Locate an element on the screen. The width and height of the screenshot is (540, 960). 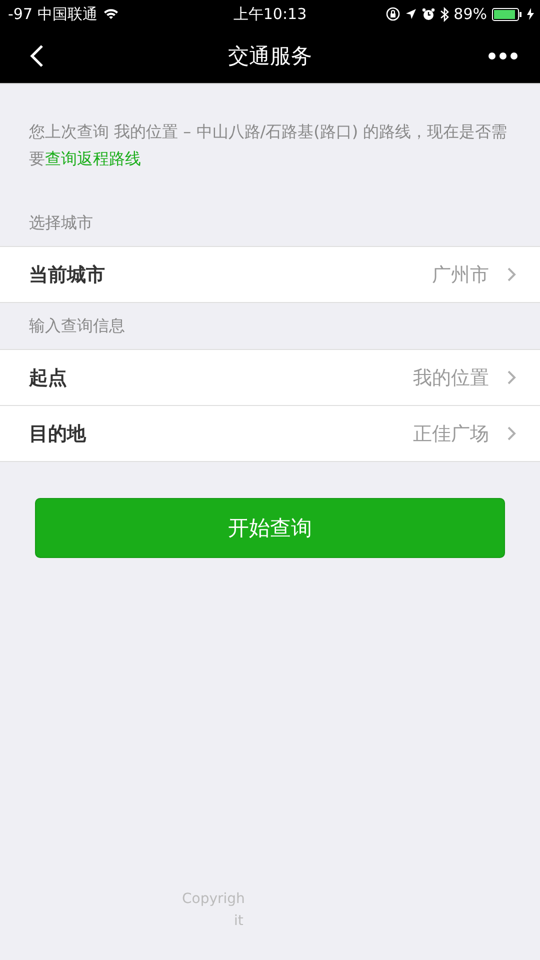
copyright-text: Copyrigh is located at coordinates (214, 899).